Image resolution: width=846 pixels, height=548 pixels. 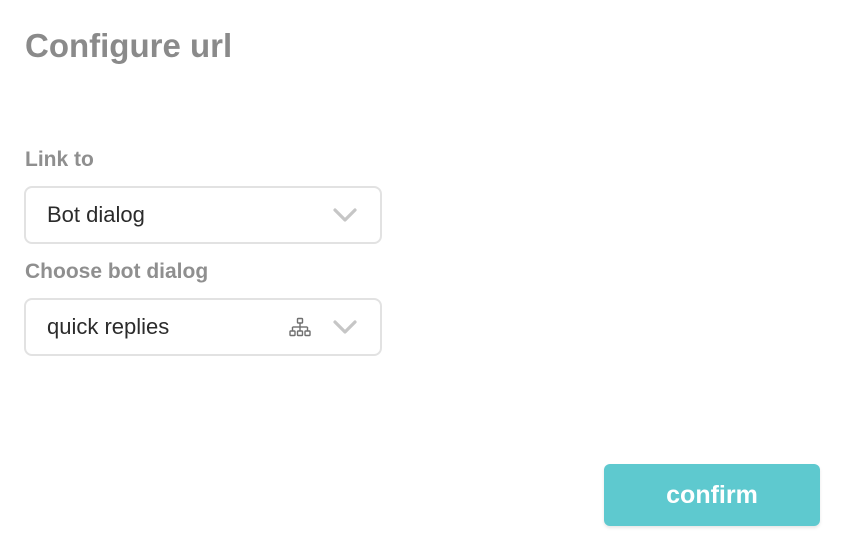 What do you see at coordinates (59, 159) in the screenshot?
I see `link-to-label: Link to` at bounding box center [59, 159].